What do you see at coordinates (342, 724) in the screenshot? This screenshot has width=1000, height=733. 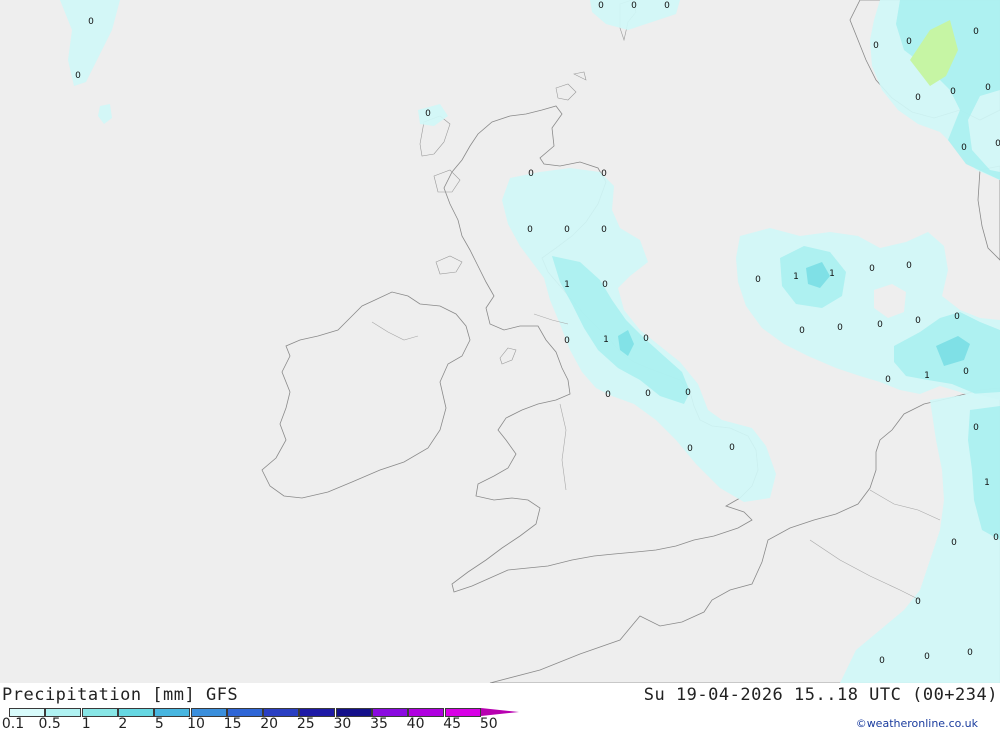 I see `legend-tick-label: 30` at bounding box center [342, 724].